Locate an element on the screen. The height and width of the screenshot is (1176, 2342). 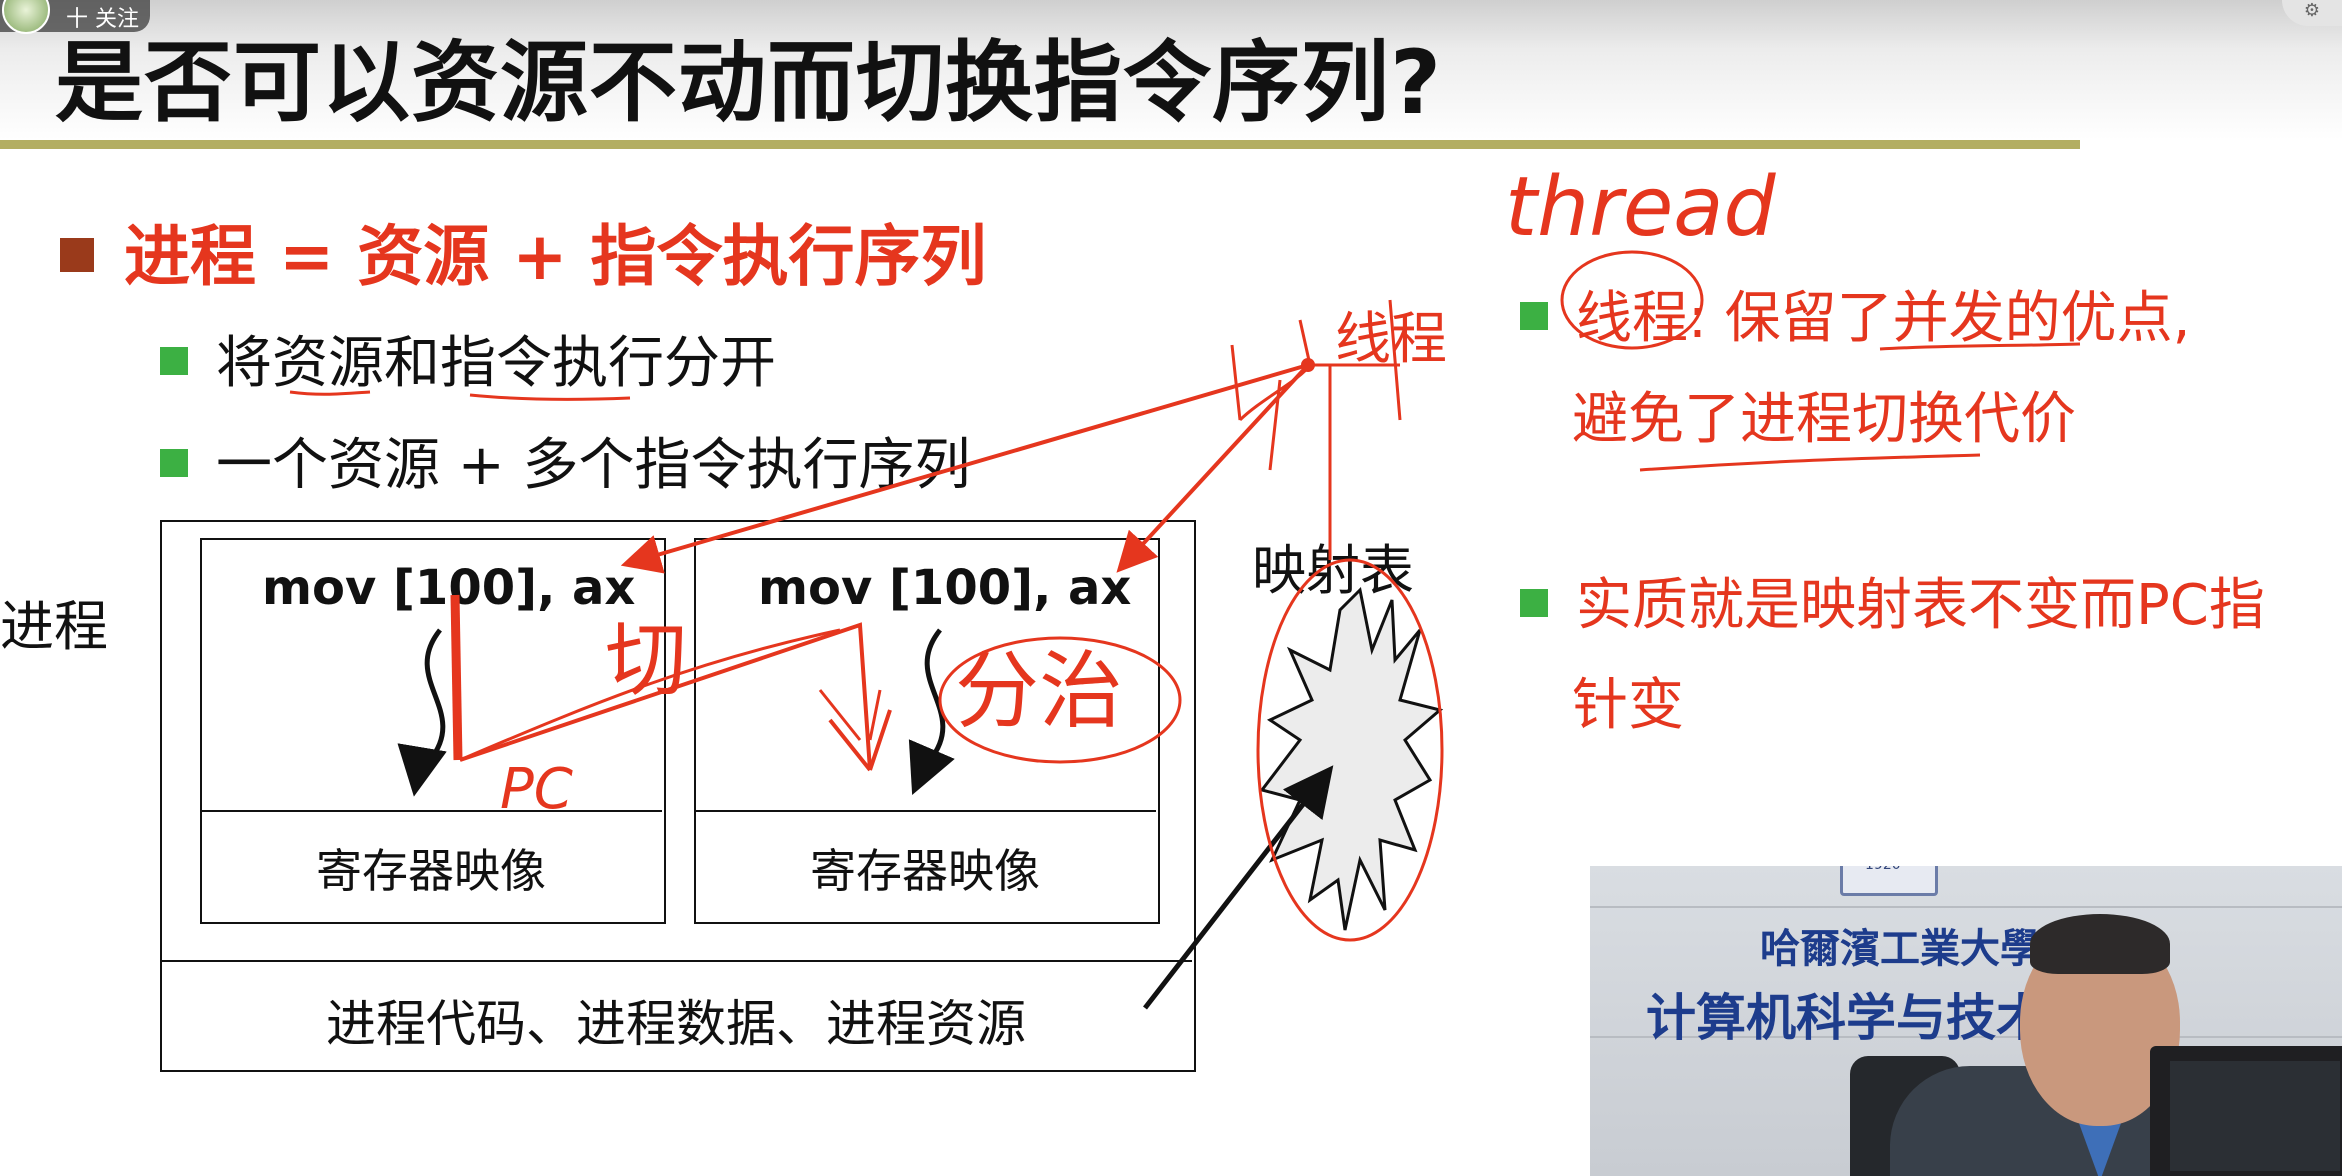
school-name: 哈爾濱工業大學 is located at coordinates (1900, 948).